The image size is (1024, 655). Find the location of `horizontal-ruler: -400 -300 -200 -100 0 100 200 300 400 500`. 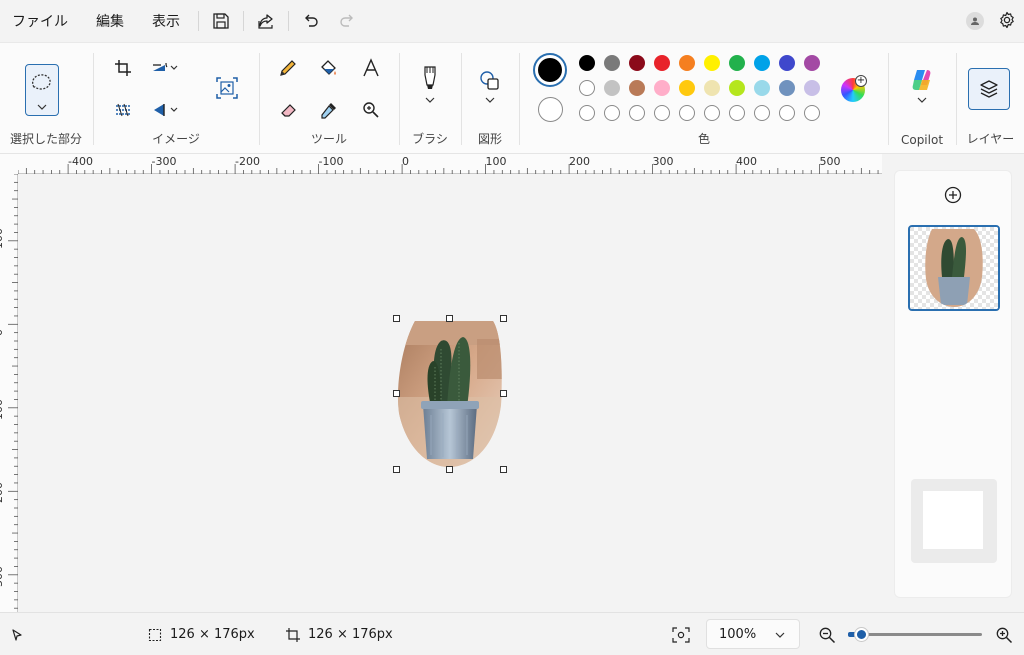

horizontal-ruler: -400 -300 -200 -100 0 100 200 300 400 500 is located at coordinates (450, 164).